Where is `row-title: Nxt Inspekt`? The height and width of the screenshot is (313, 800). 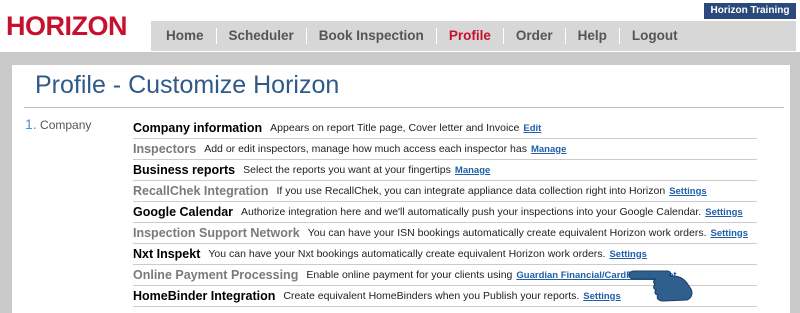
row-title: Nxt Inspekt is located at coordinates (167, 254).